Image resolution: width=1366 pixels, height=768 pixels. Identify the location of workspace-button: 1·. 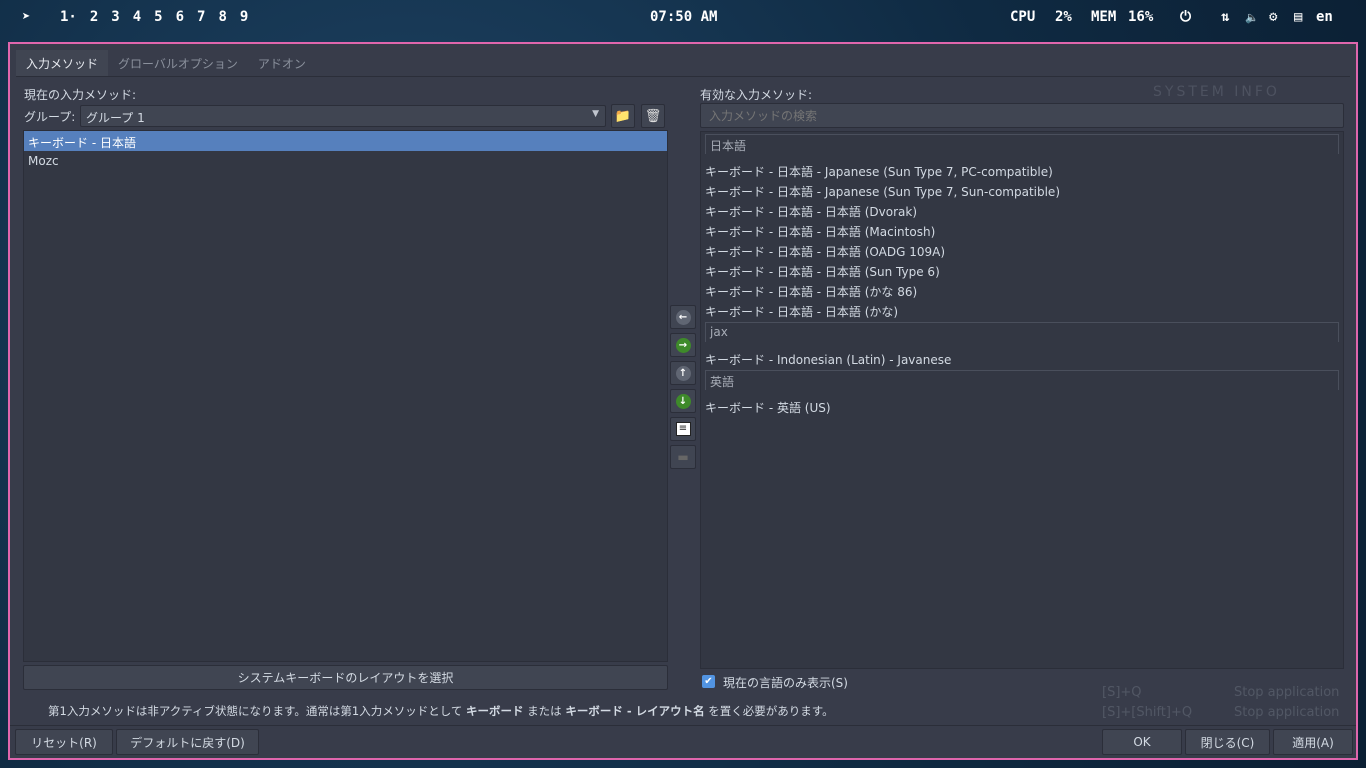
(68, 17).